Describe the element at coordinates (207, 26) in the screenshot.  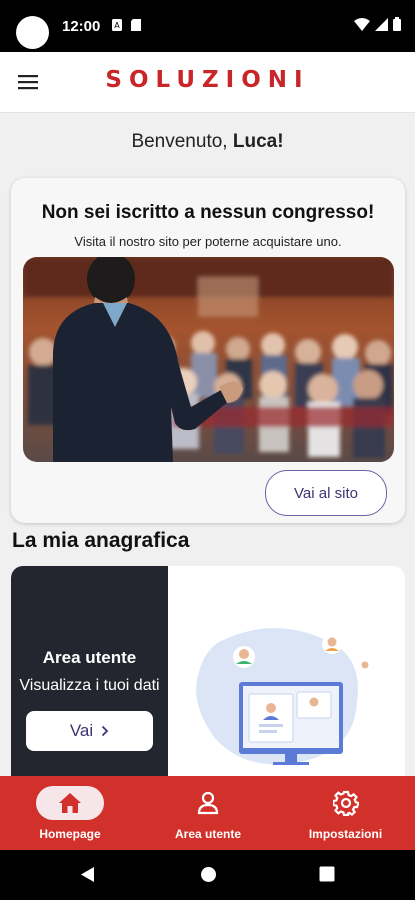
I see `status-bar: 12:00 A` at that location.